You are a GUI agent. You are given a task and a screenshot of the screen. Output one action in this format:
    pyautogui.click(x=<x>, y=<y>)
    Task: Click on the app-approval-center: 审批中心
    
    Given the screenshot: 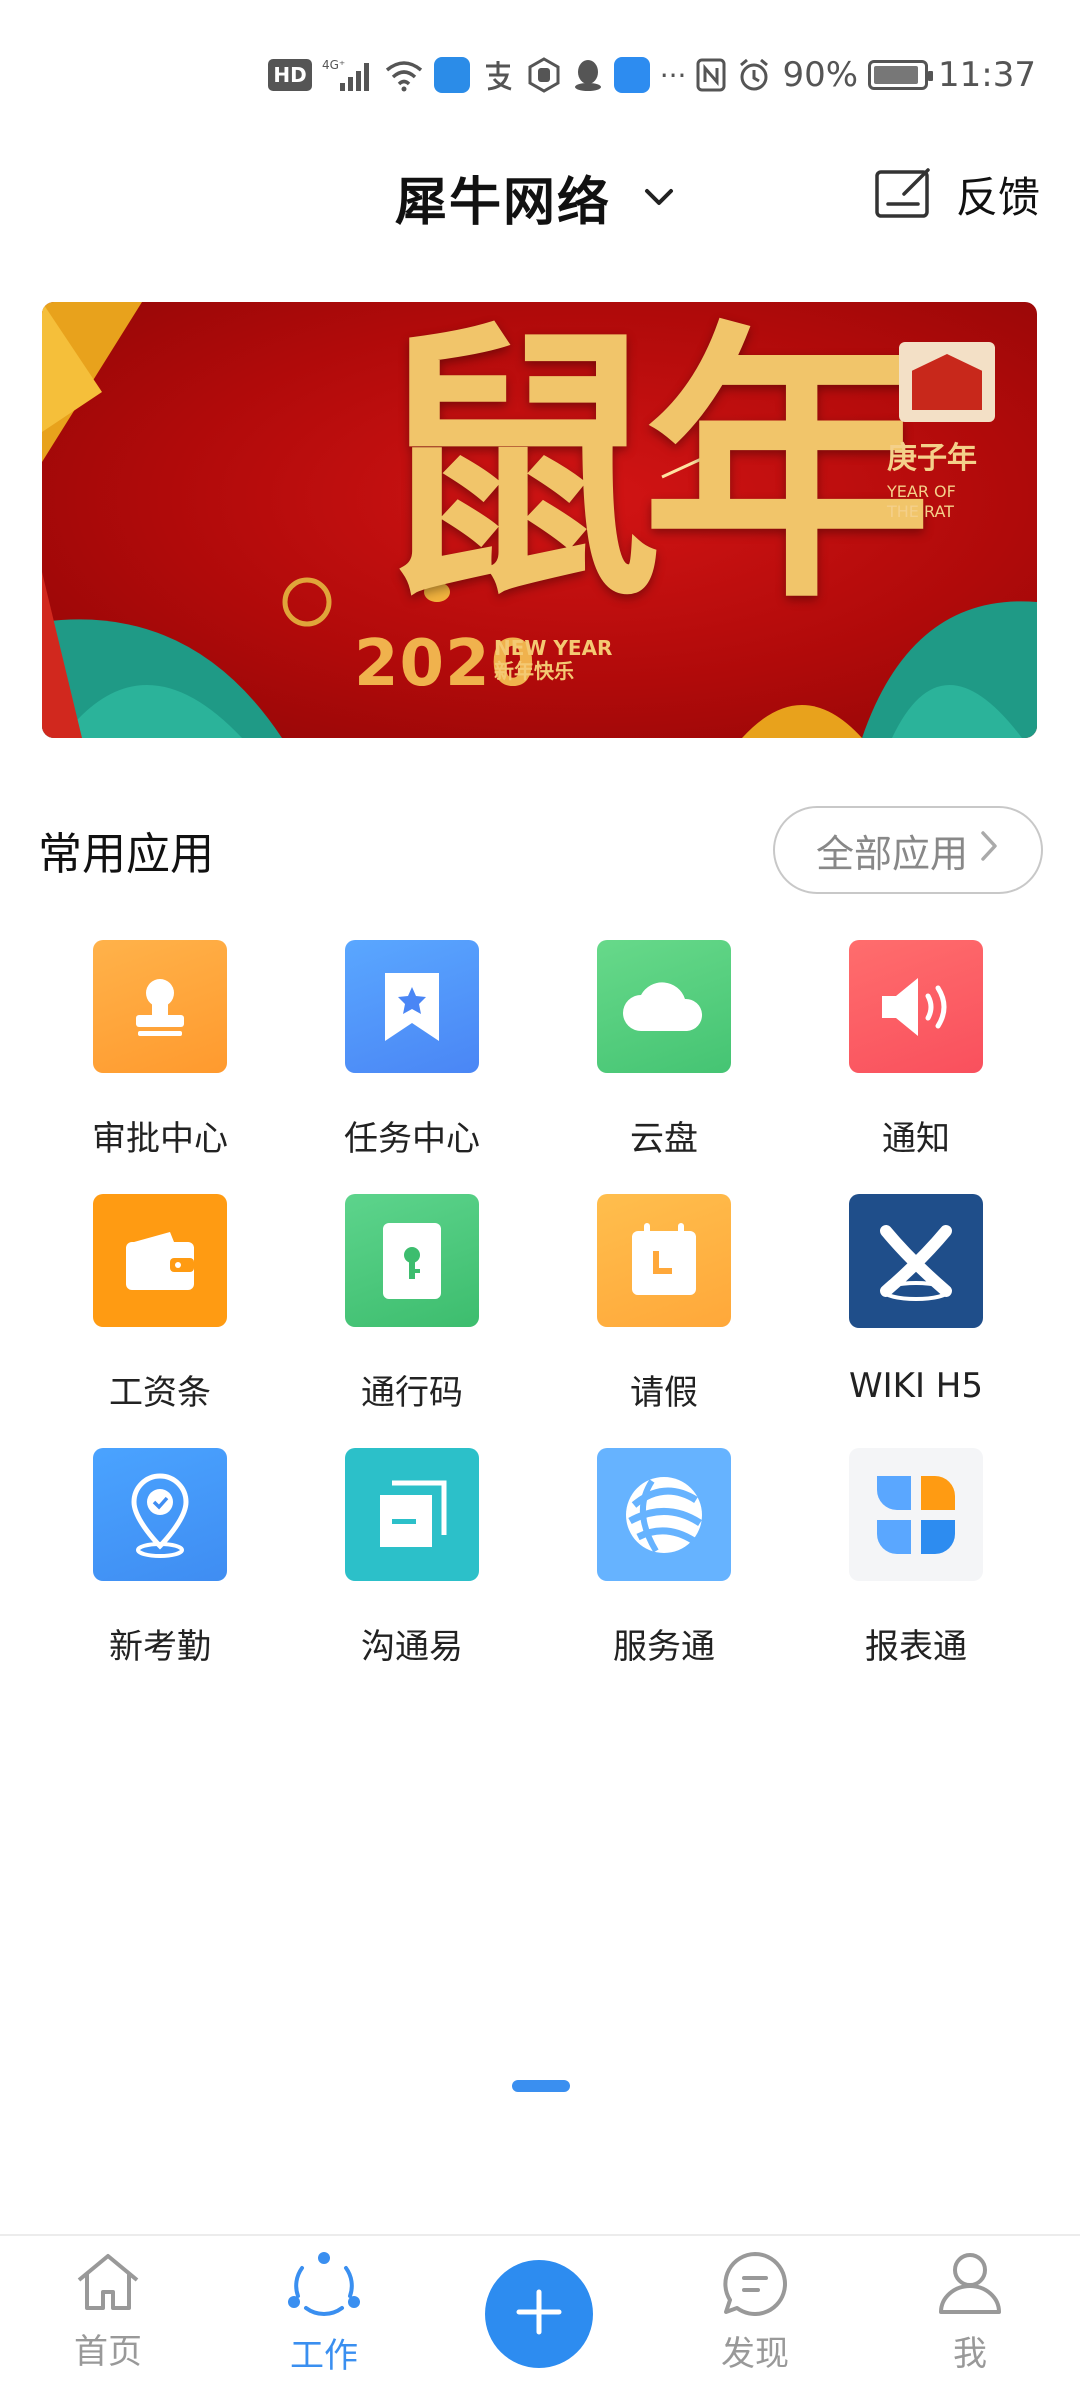 What is the action you would take?
    pyautogui.click(x=160, y=1050)
    